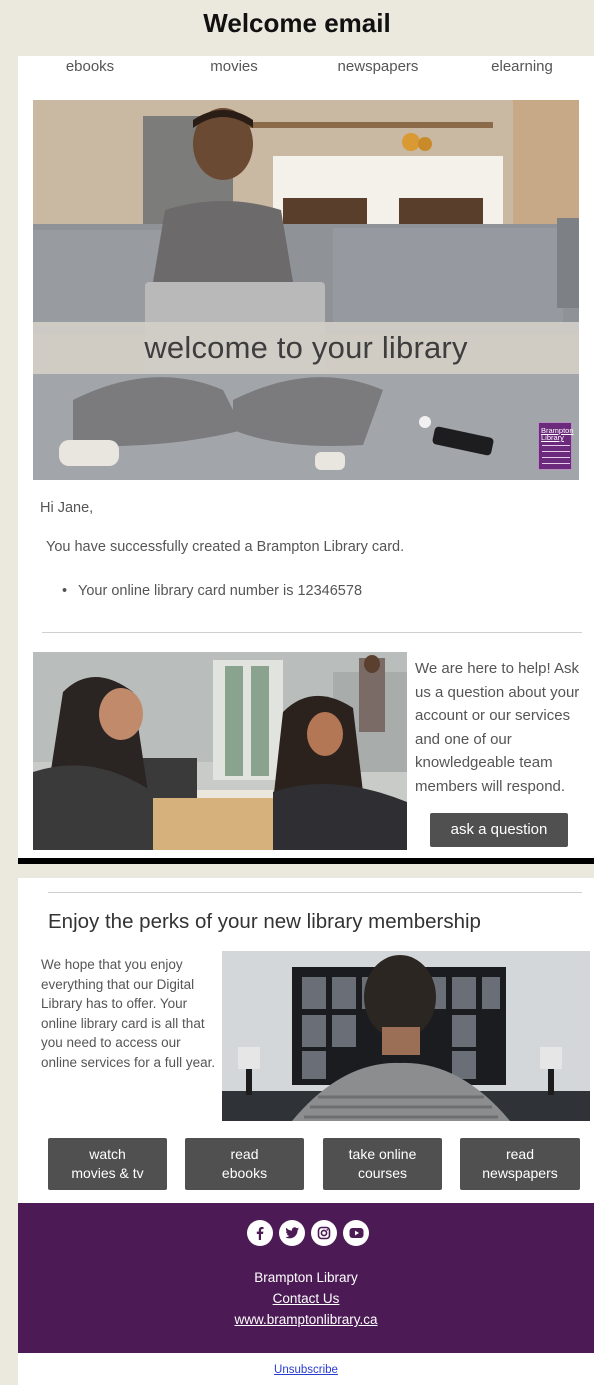  I want to click on nav-ebooks: ebooks, so click(90, 69).